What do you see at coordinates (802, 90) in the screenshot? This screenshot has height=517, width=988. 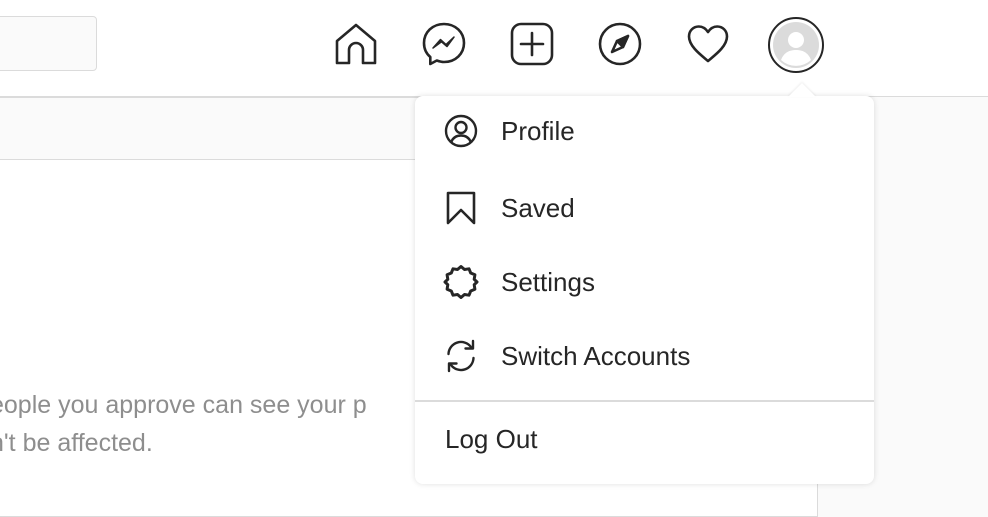 I see `dropdown-caret` at bounding box center [802, 90].